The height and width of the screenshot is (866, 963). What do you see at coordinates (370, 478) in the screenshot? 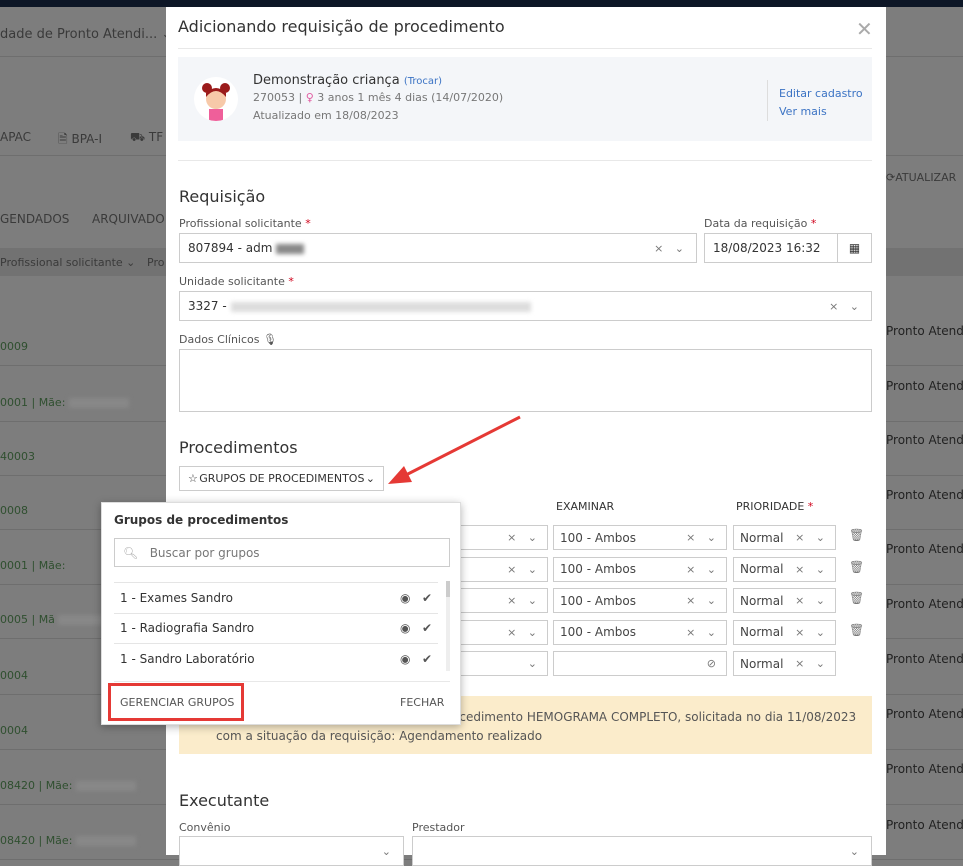
I see `chevron-down-icon: ⌄` at bounding box center [370, 478].